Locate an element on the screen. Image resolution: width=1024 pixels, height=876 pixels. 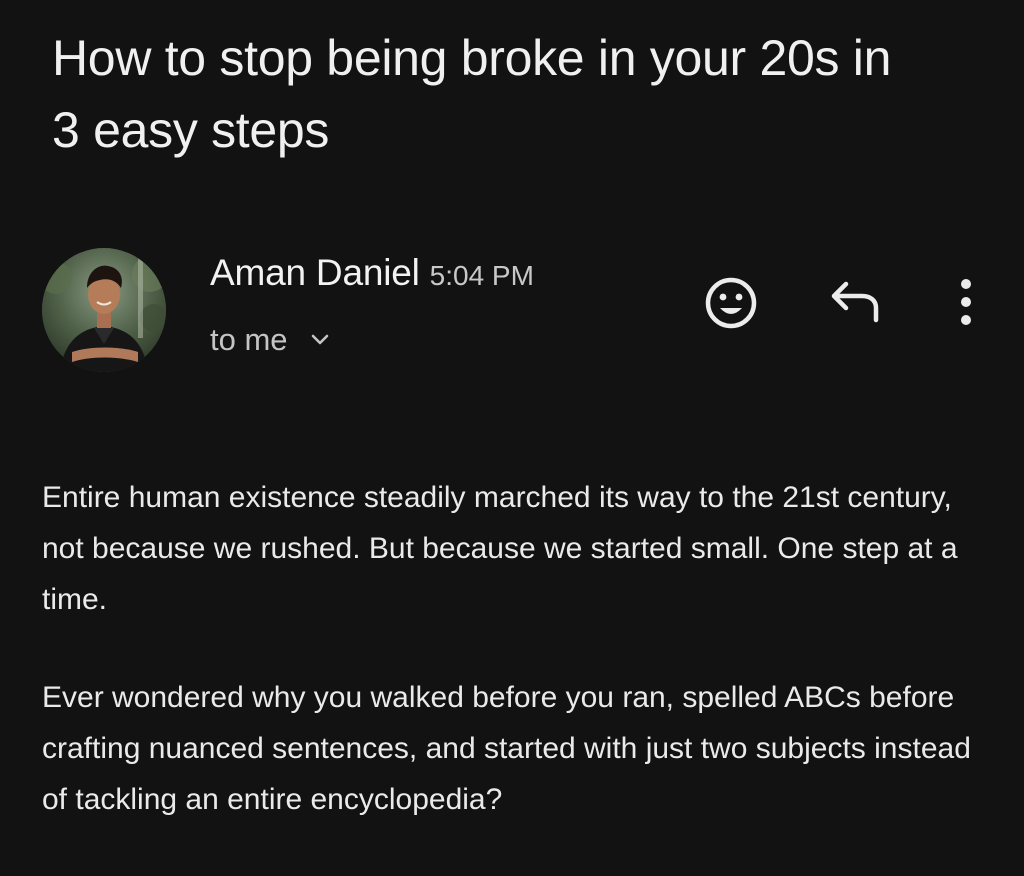
sender-avatar is located at coordinates (104, 310).